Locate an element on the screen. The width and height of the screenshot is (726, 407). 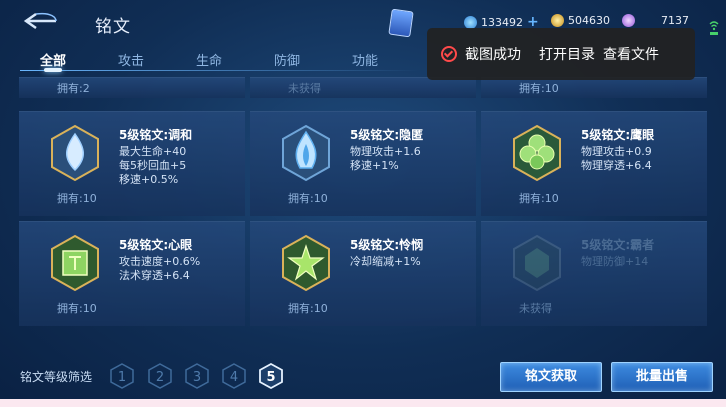
bottom-strip is located at coordinates (363, 403).